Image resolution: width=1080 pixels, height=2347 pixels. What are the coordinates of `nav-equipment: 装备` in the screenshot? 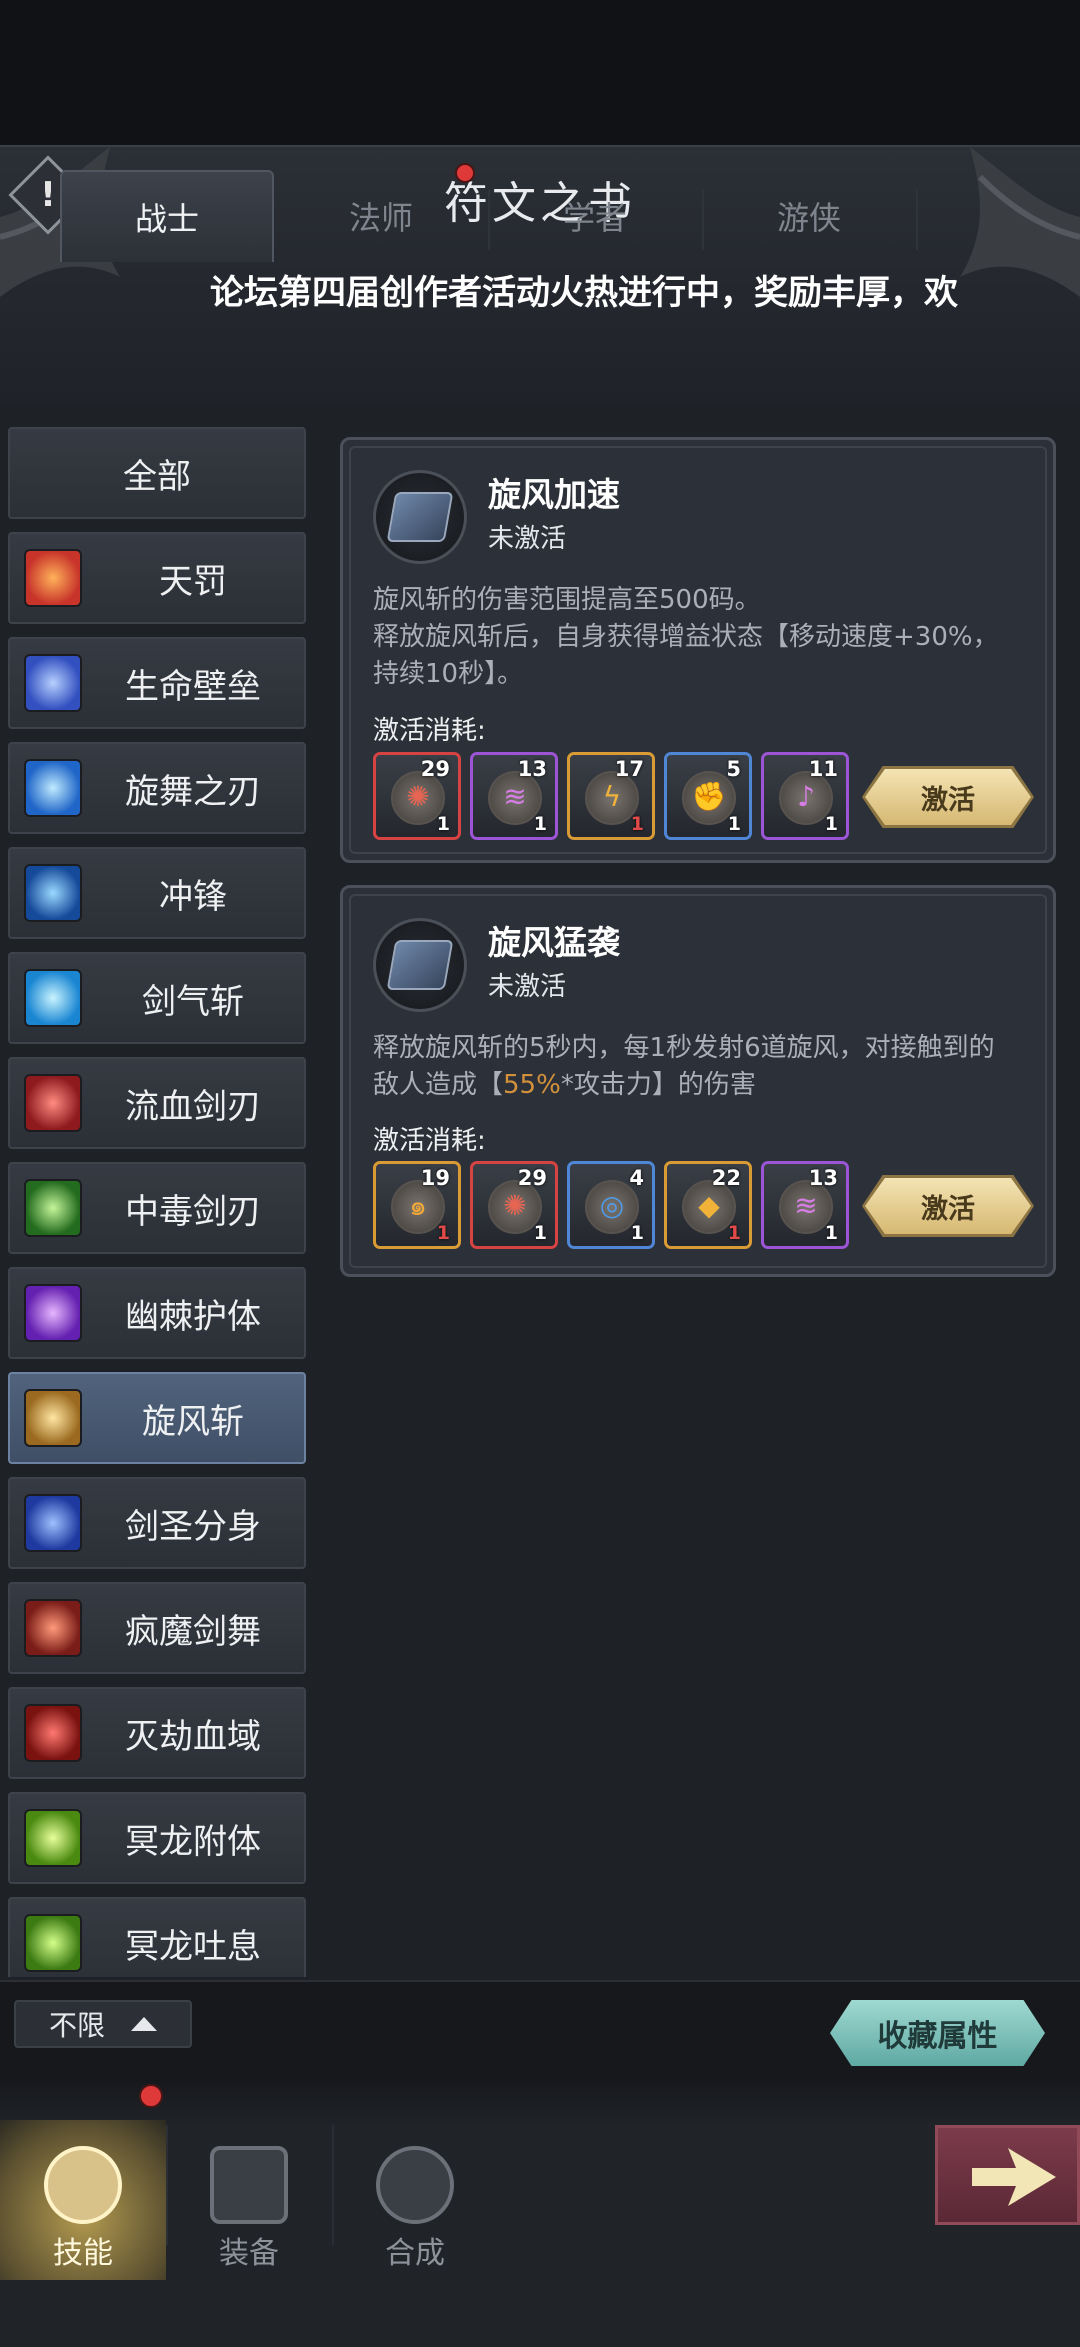 It's located at (249, 2200).